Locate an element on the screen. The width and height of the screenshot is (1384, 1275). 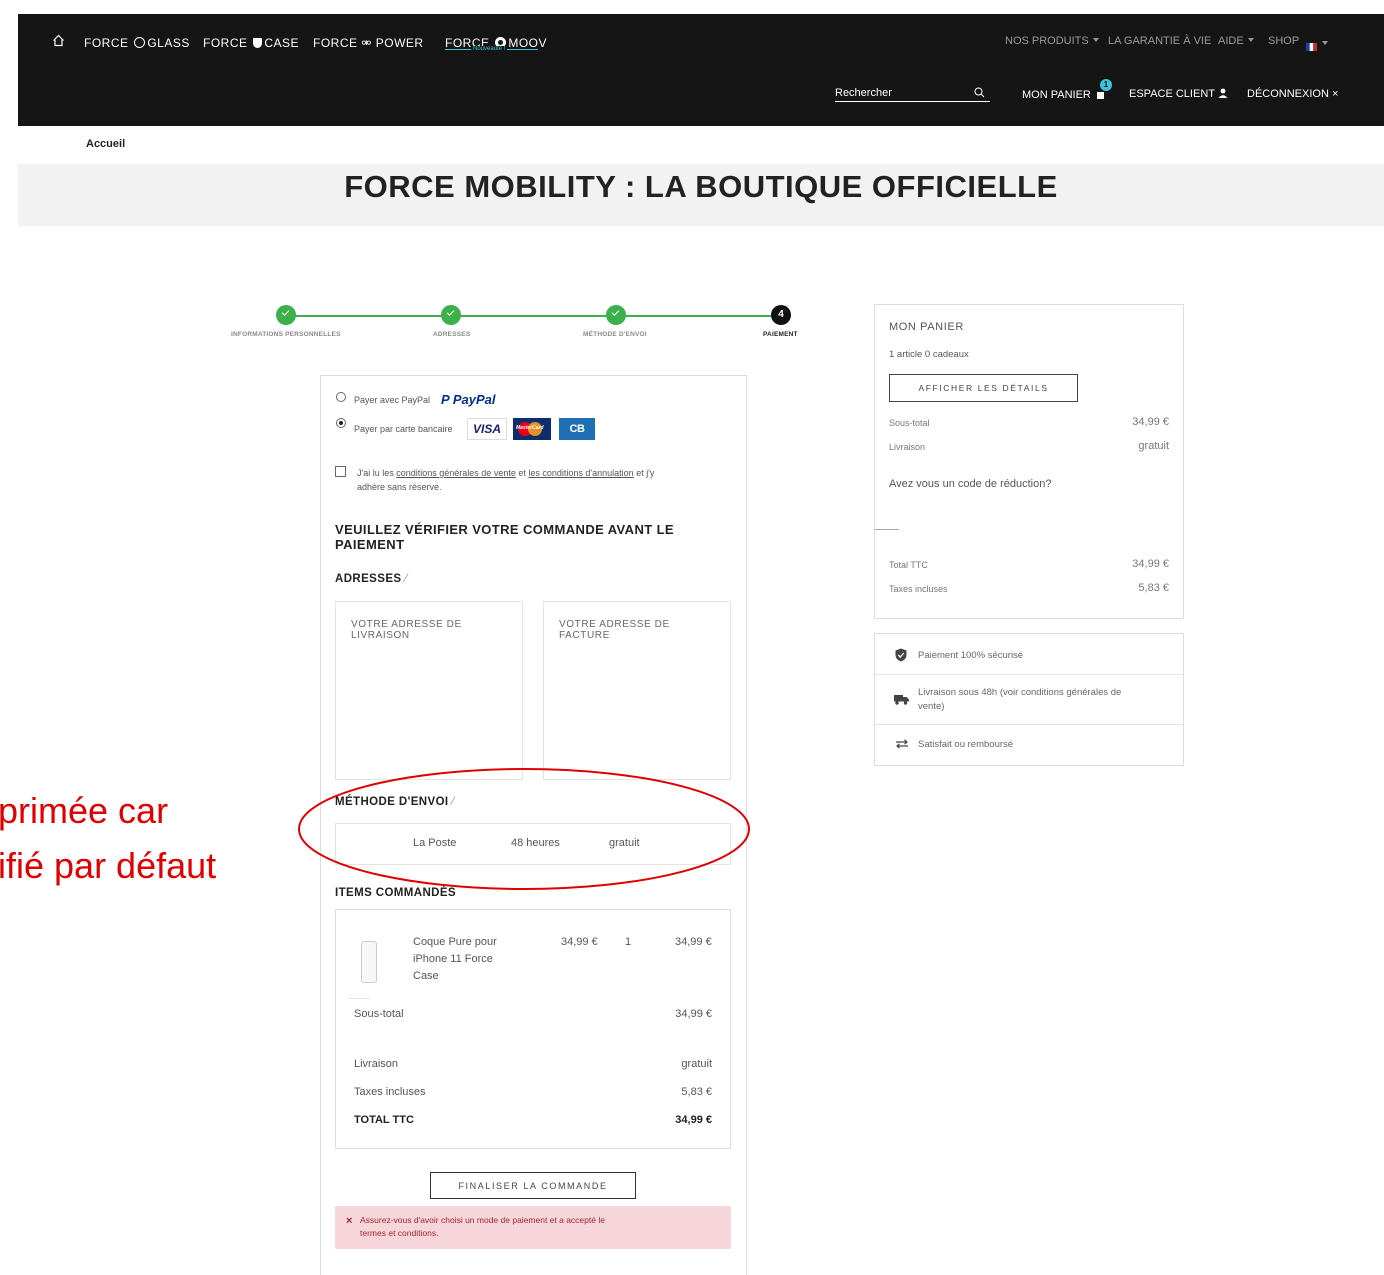
brand-link-force-glass: FORCE GLASS is located at coordinates (137, 43).